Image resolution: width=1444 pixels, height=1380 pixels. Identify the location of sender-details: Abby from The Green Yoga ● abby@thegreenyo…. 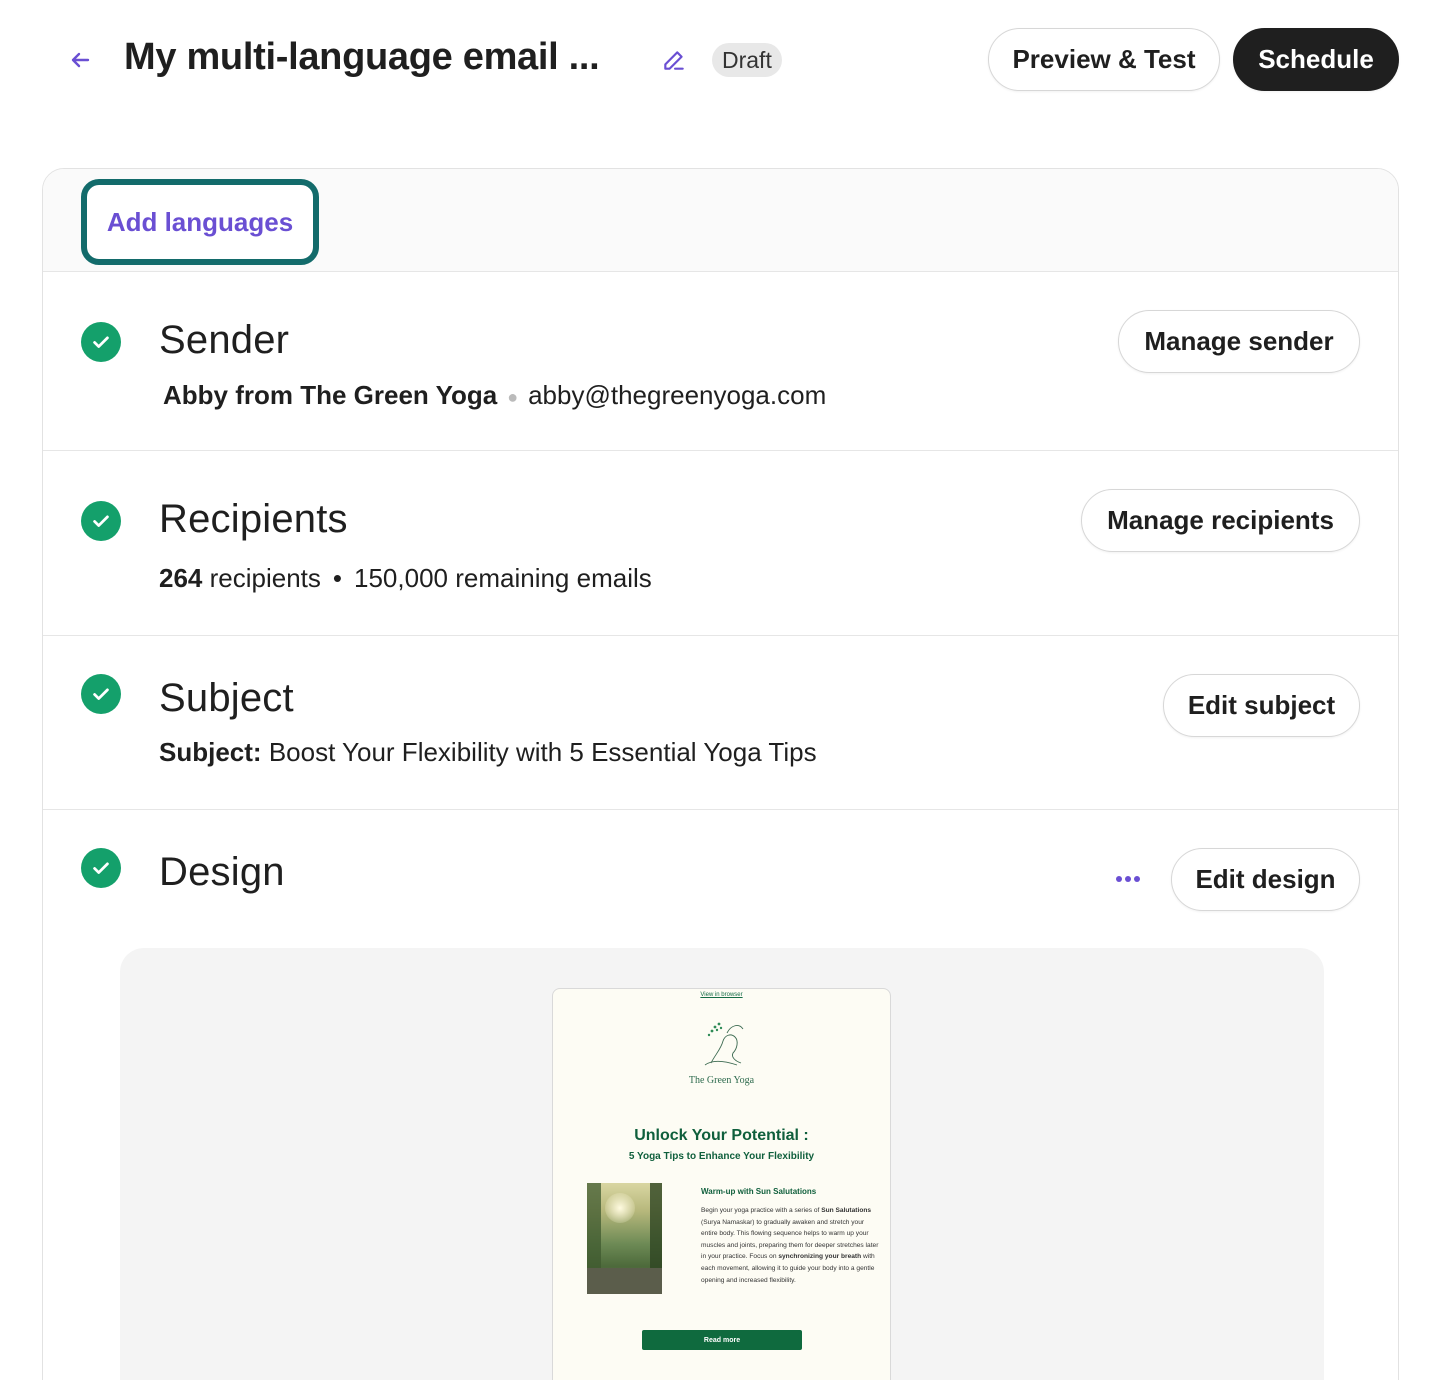
(494, 395).